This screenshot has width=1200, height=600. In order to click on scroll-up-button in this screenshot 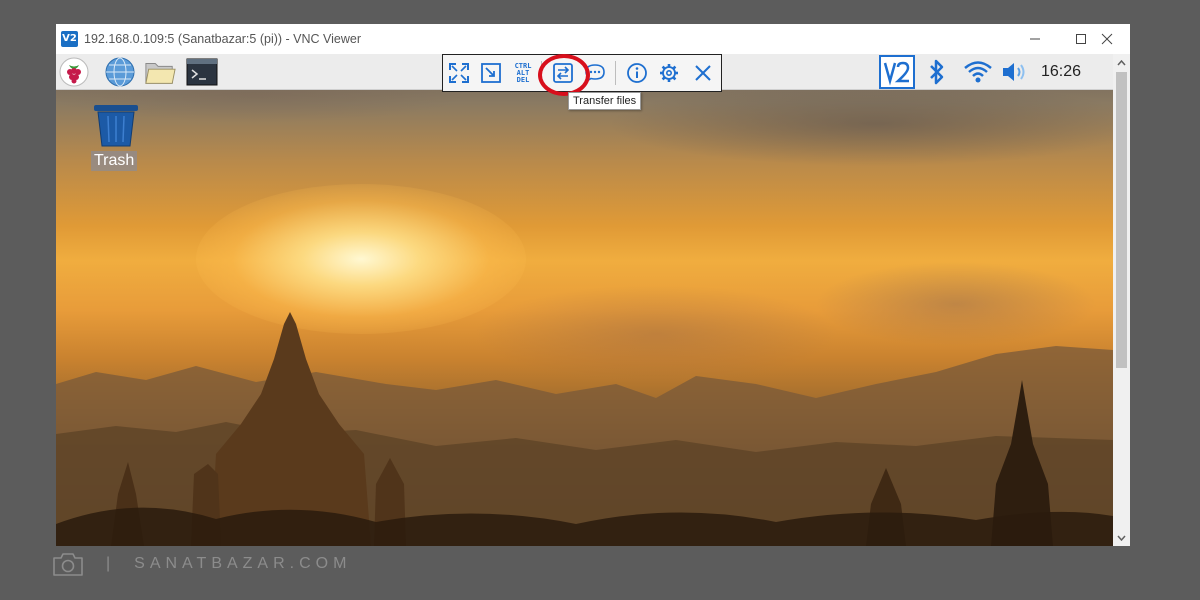, I will do `click(1121, 63)`.